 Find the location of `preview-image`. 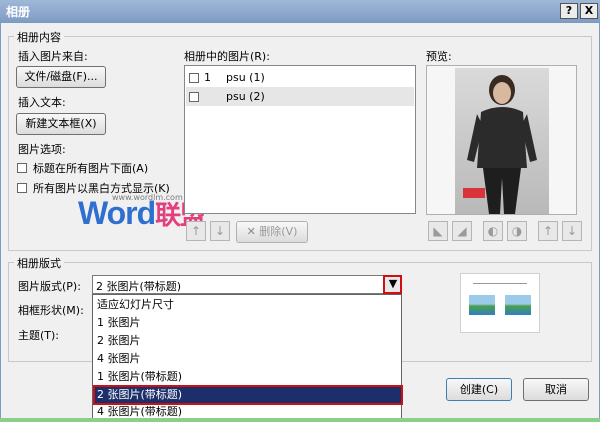

preview-image is located at coordinates (502, 141).